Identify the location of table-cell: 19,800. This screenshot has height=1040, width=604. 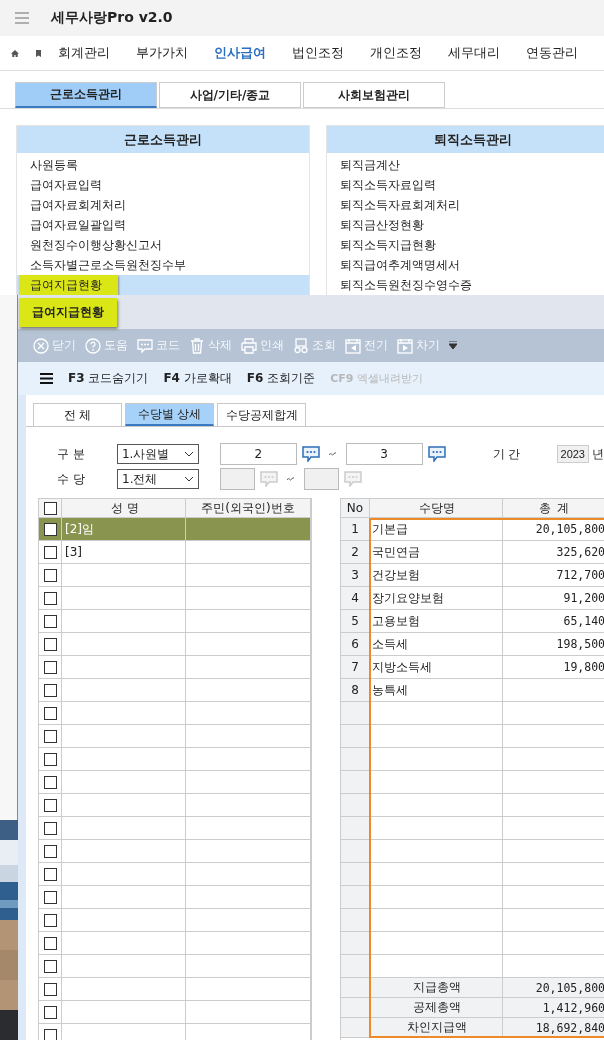
(583, 667).